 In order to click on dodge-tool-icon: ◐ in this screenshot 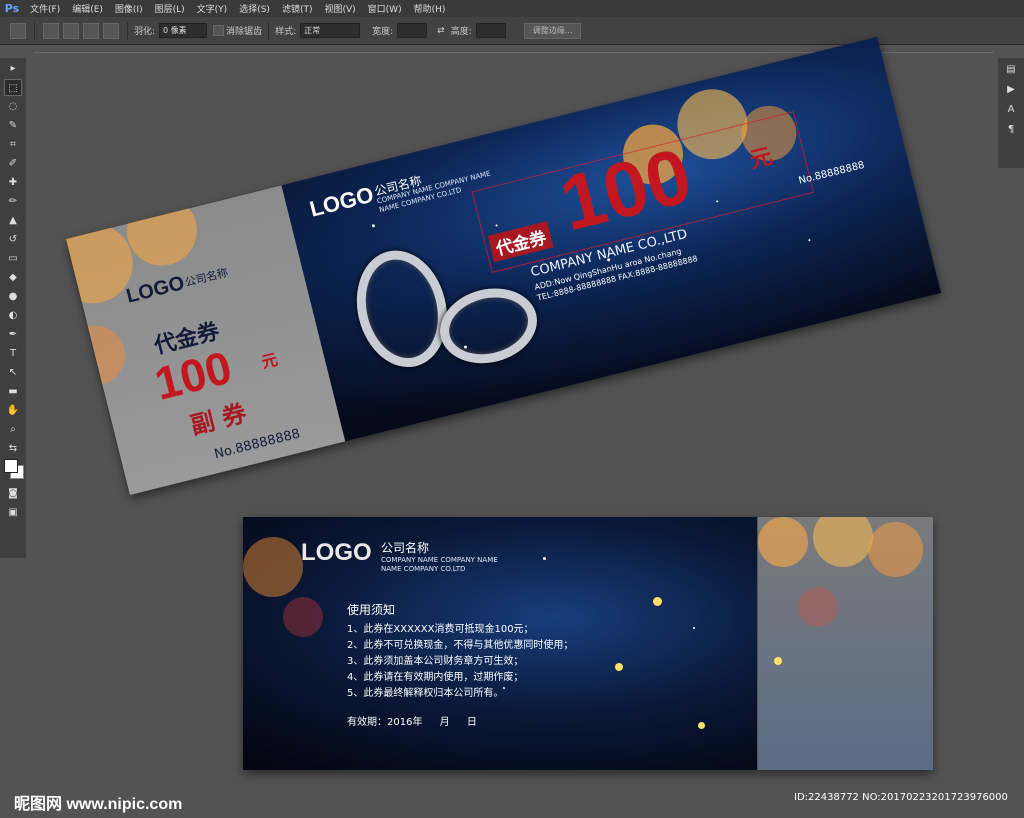, I will do `click(13, 315)`.